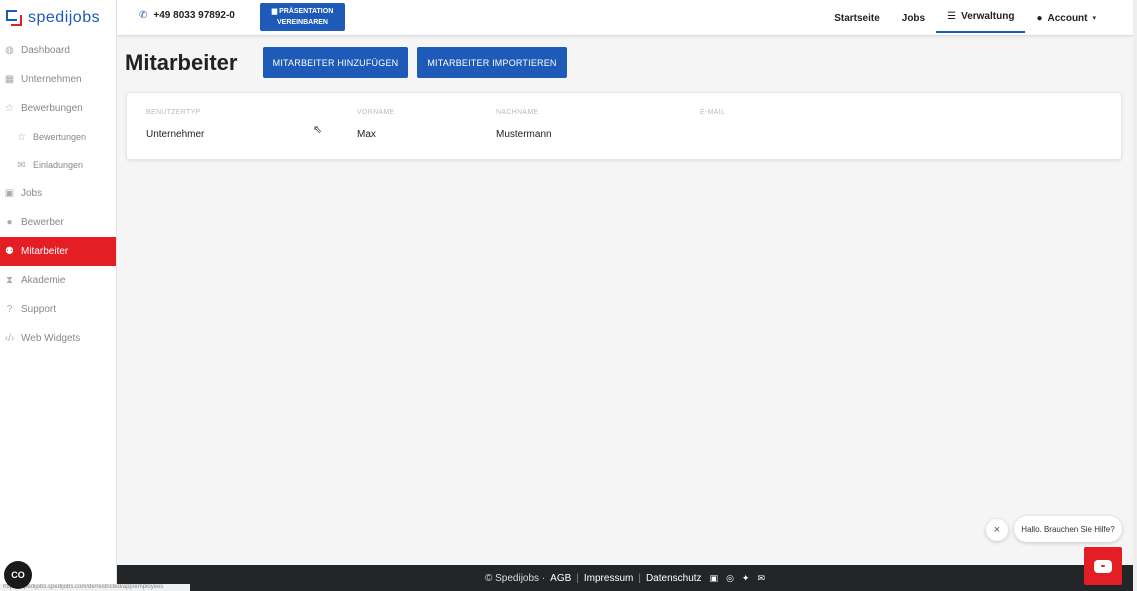  What do you see at coordinates (713, 112) in the screenshot?
I see `column-header-email: E-MAIL` at bounding box center [713, 112].